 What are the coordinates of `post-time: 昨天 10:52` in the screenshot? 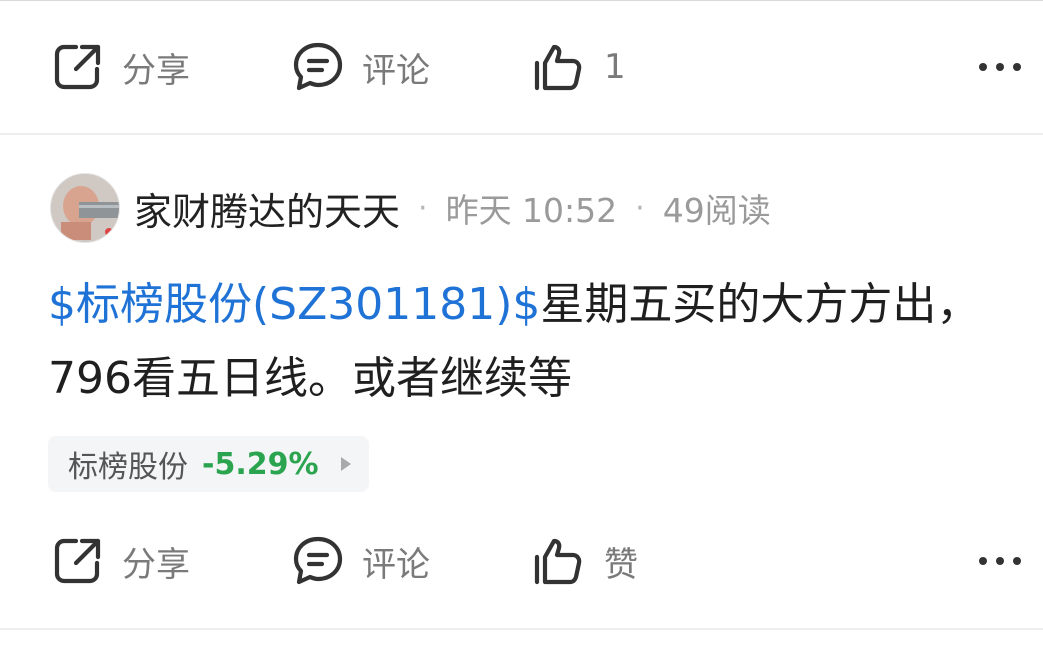 It's located at (531, 210).